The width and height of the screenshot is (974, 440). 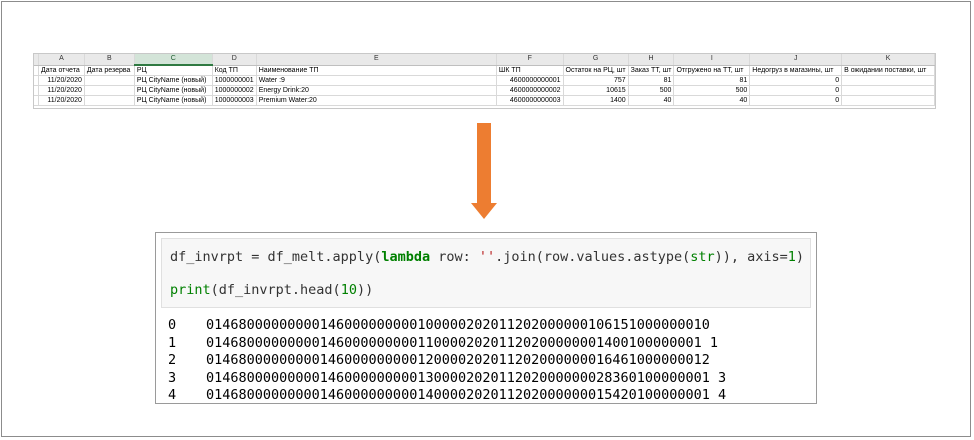 What do you see at coordinates (487, 257) in the screenshot?
I see `string-token: ''` at bounding box center [487, 257].